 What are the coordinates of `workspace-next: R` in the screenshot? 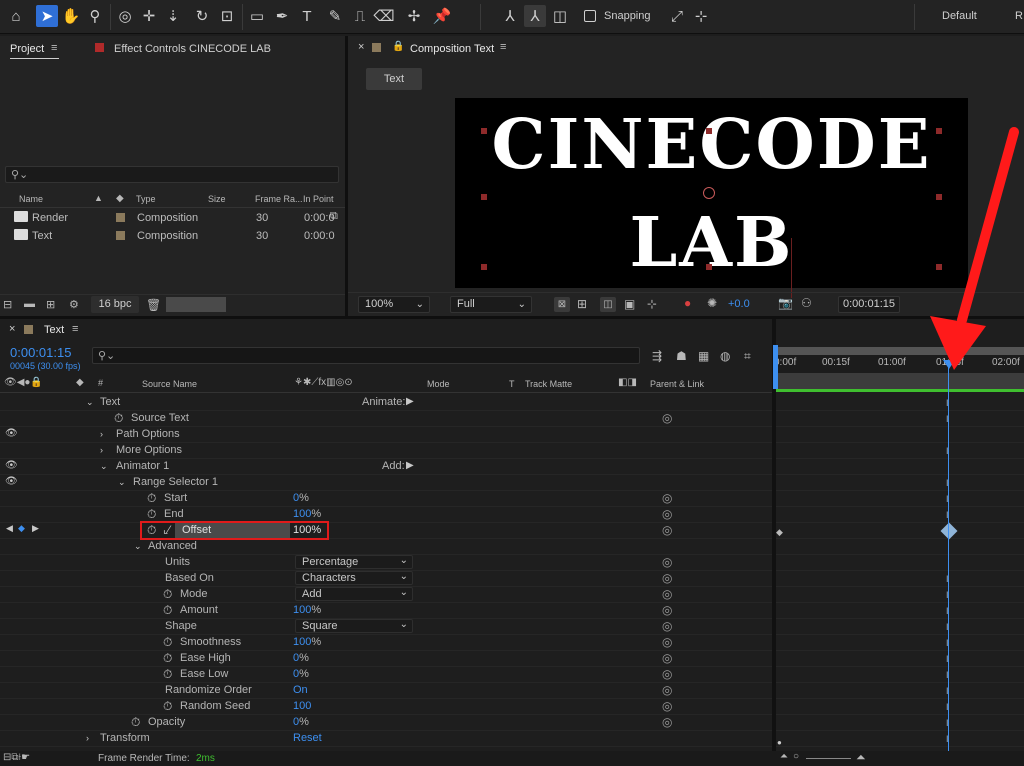 It's located at (1019, 16).